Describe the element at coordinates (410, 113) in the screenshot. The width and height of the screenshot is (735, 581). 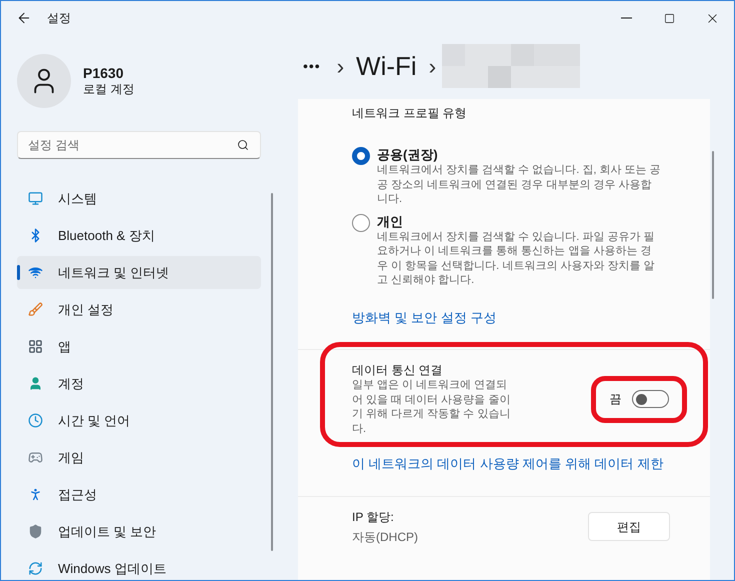
I see `section-title: 네트워크 프로필 유형` at that location.